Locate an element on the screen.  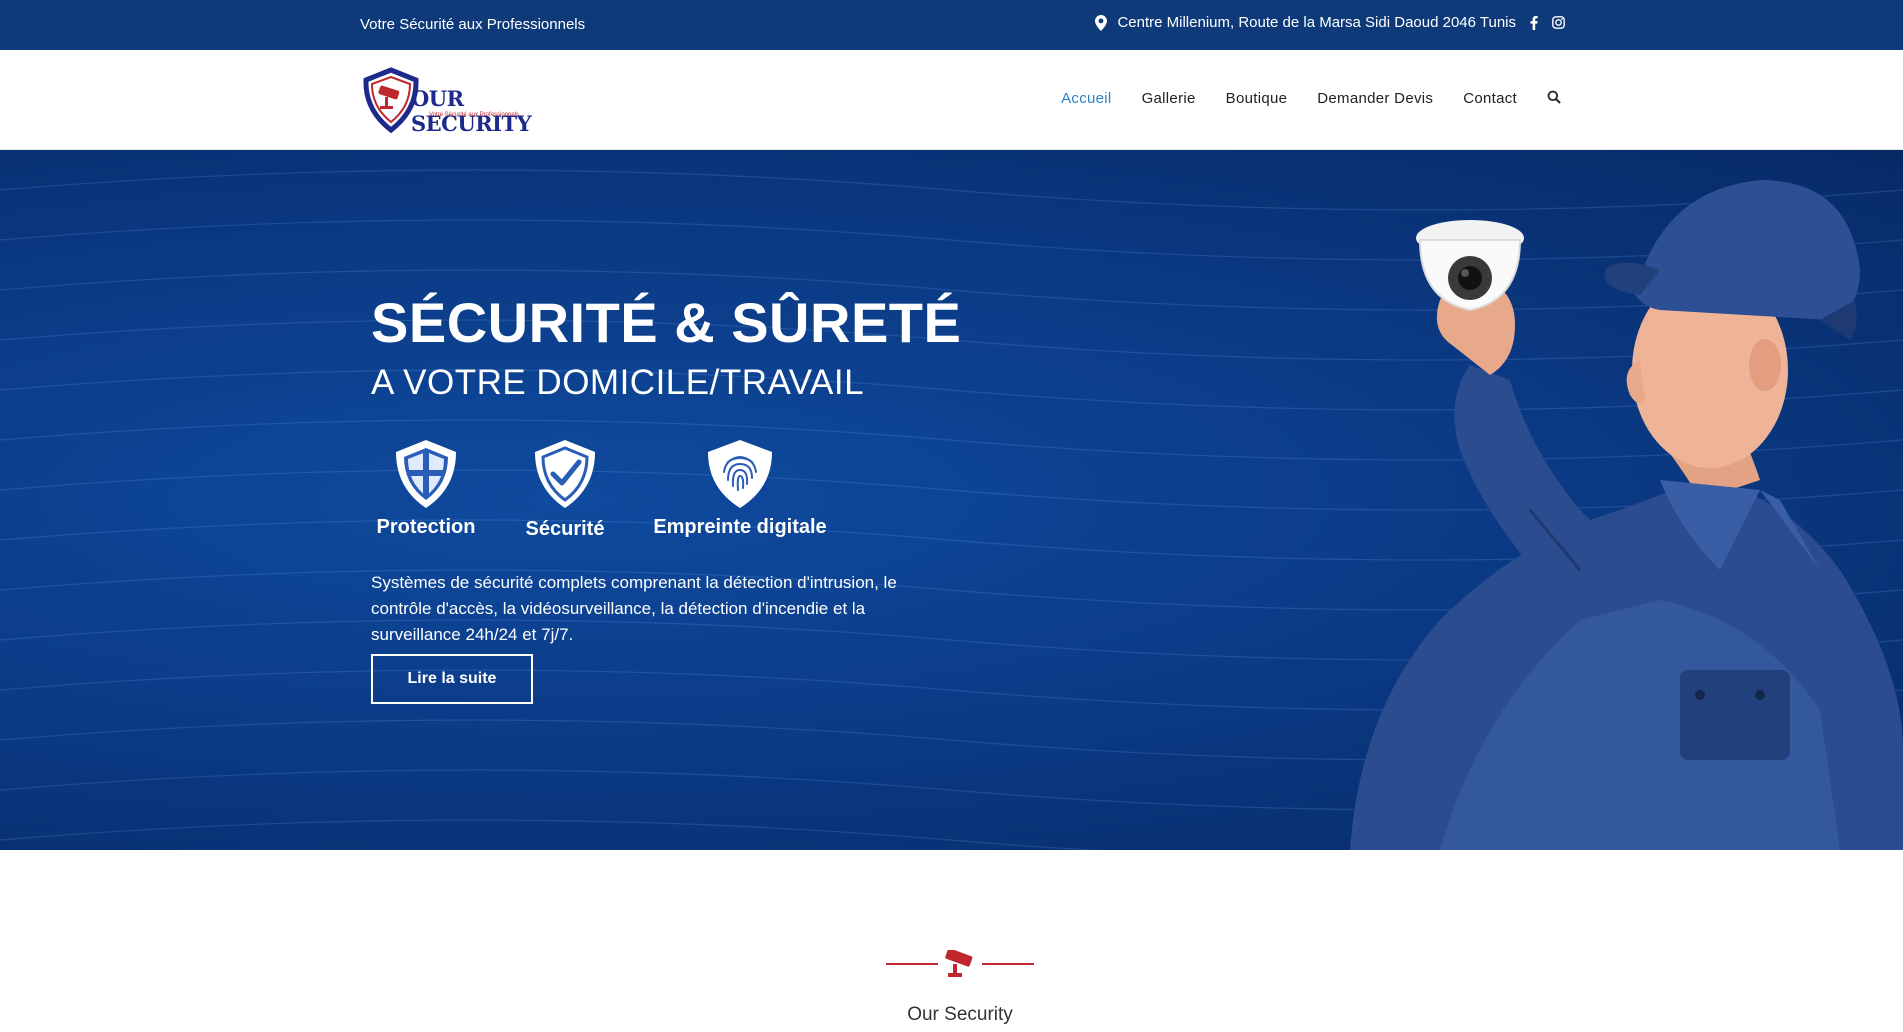
read-more-button: Lire la suite is located at coordinates (452, 679).